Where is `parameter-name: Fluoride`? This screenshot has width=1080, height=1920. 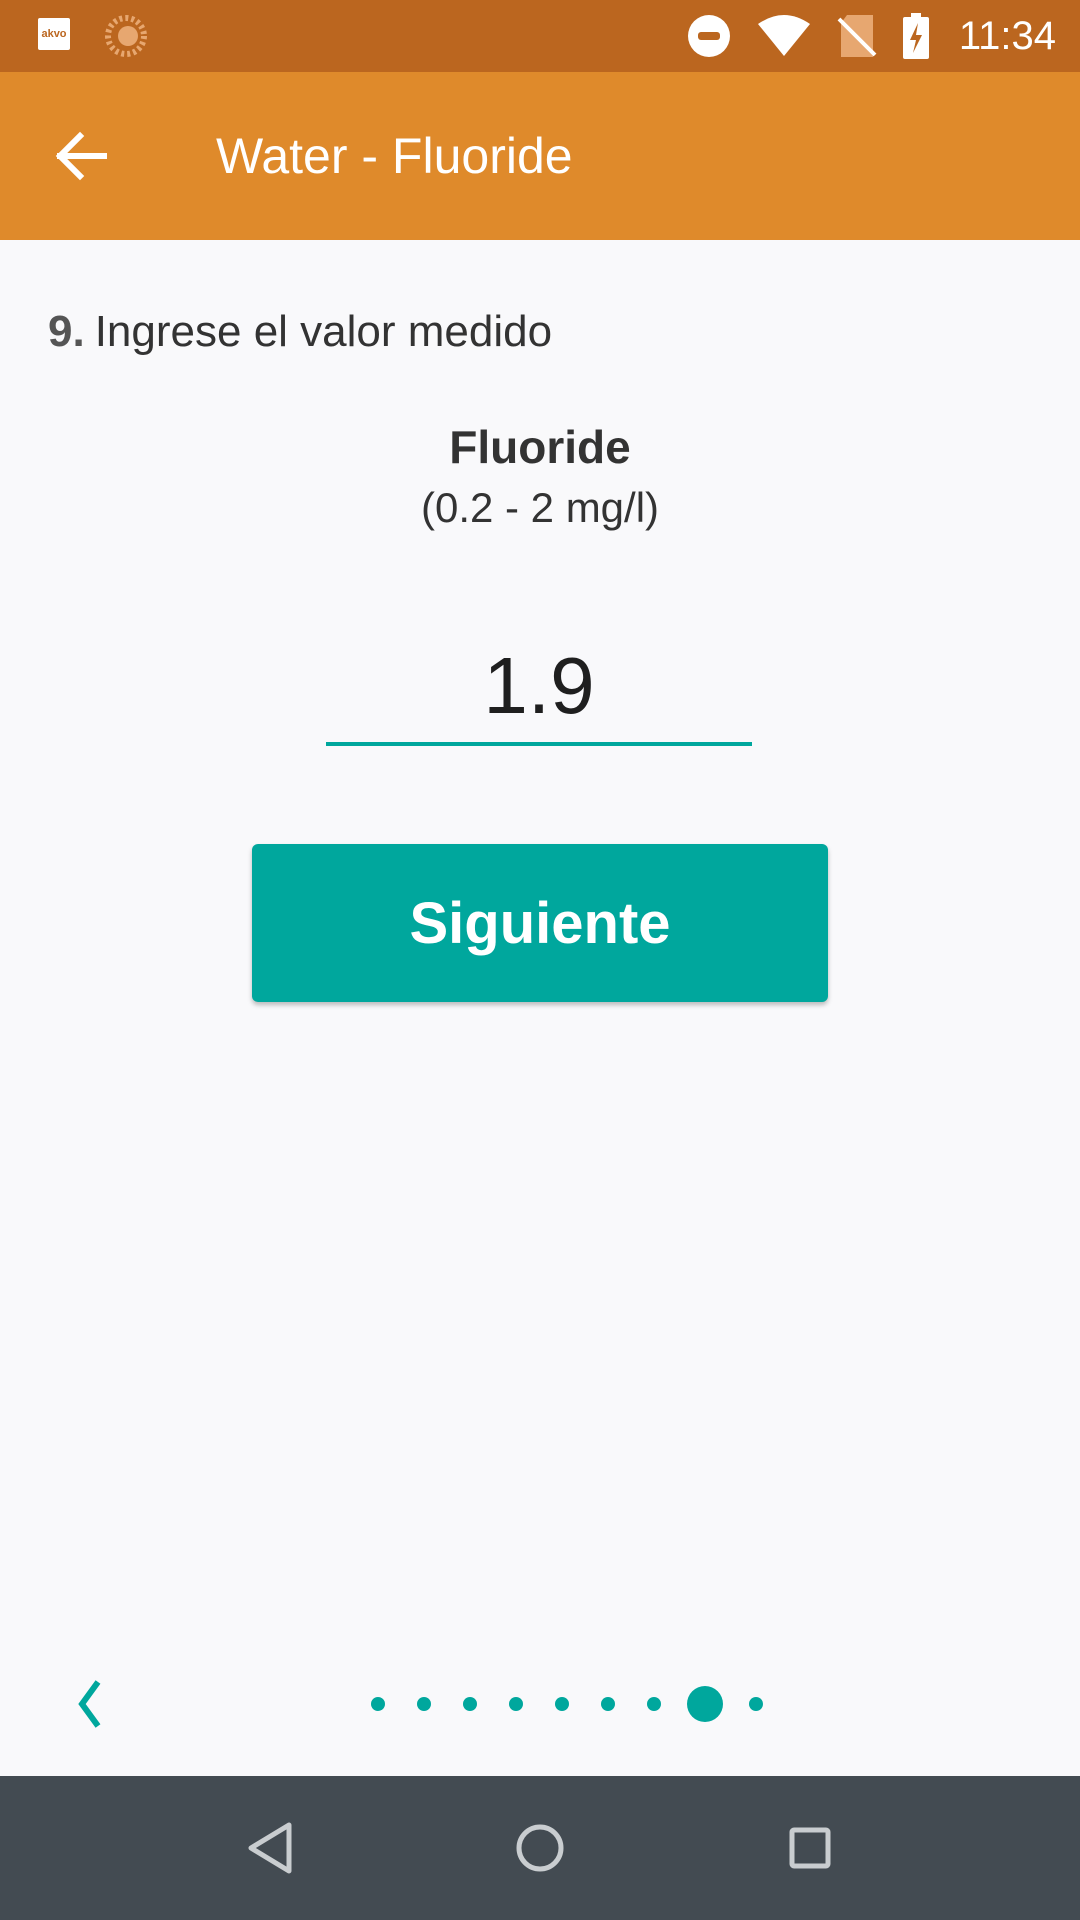 parameter-name: Fluoride is located at coordinates (540, 447).